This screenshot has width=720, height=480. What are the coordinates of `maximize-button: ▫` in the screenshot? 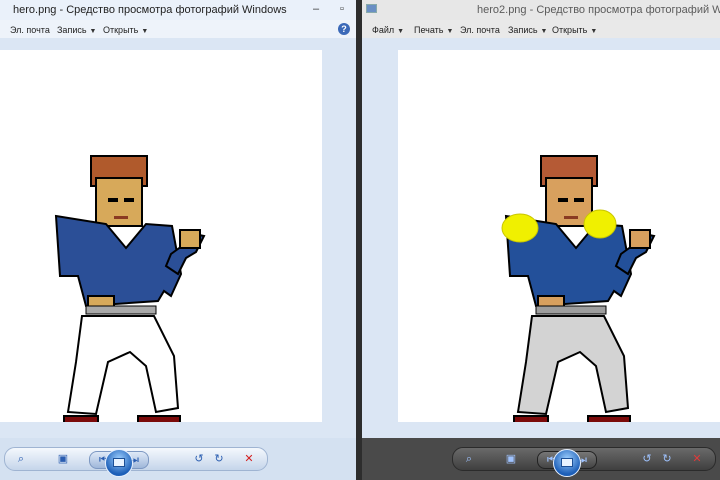 It's located at (342, 9).